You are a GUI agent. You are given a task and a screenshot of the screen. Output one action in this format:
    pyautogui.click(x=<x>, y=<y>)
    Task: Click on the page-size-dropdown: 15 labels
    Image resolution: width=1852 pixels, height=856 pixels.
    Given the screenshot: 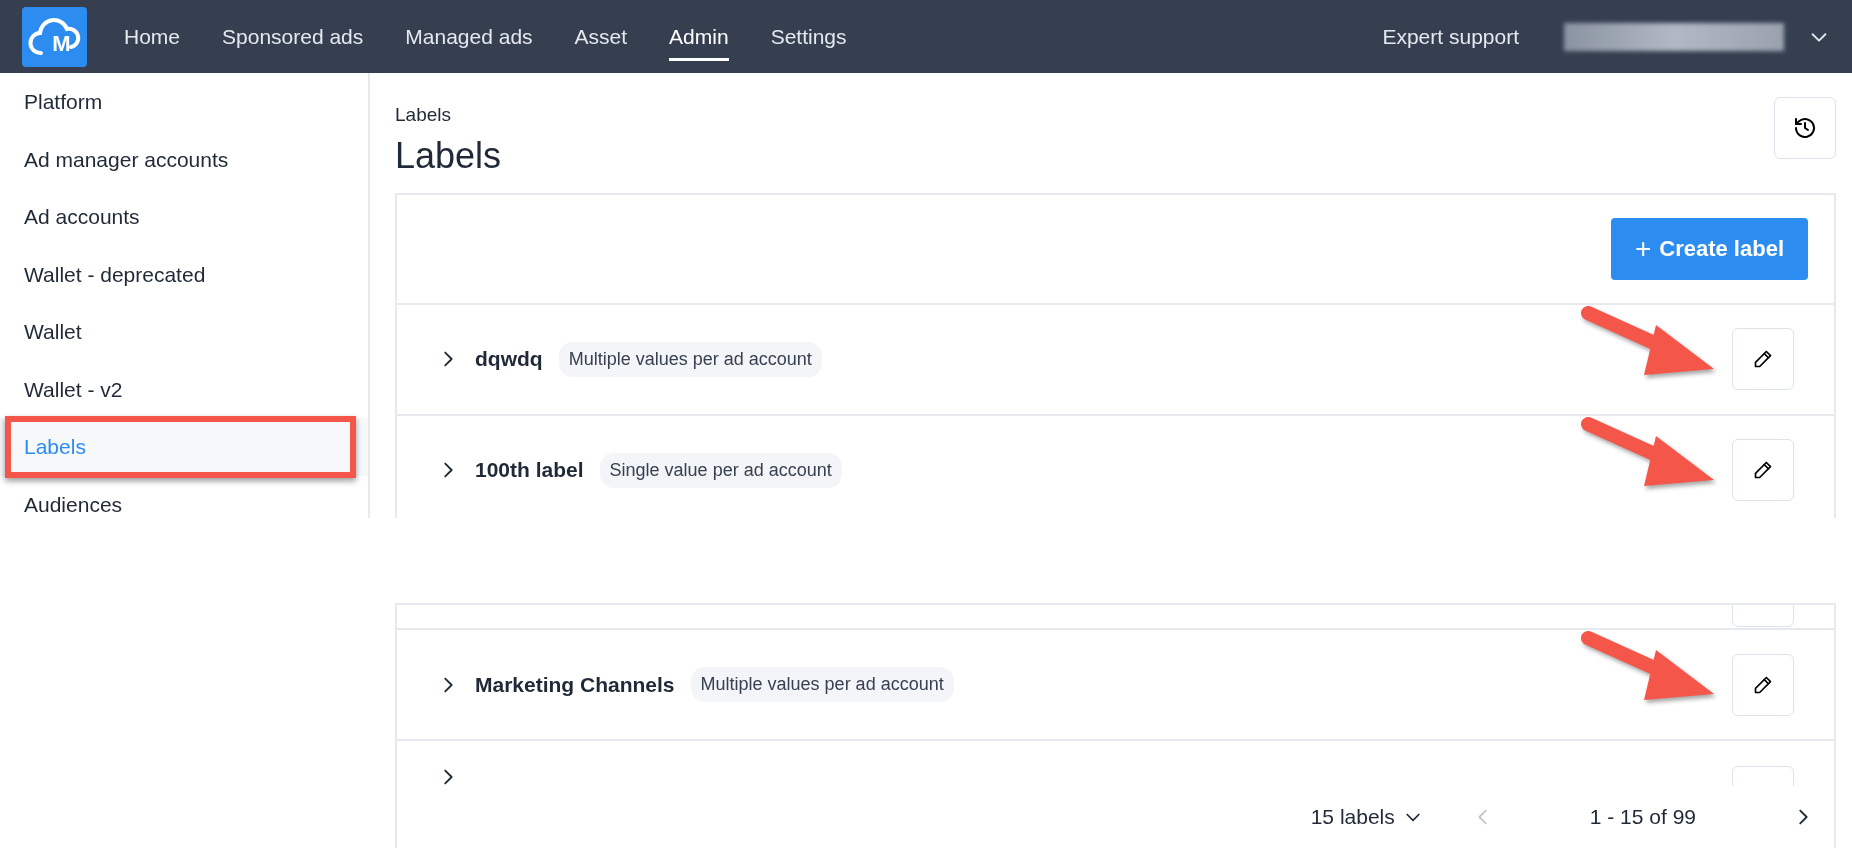 What is the action you would take?
    pyautogui.click(x=1366, y=817)
    